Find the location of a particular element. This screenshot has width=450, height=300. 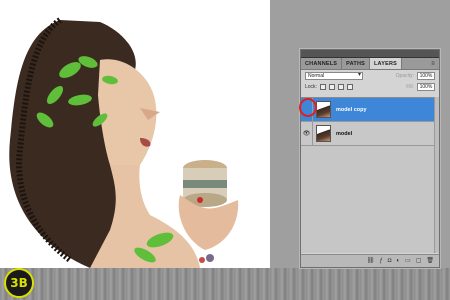

layer-name: model is located at coordinates (344, 134).